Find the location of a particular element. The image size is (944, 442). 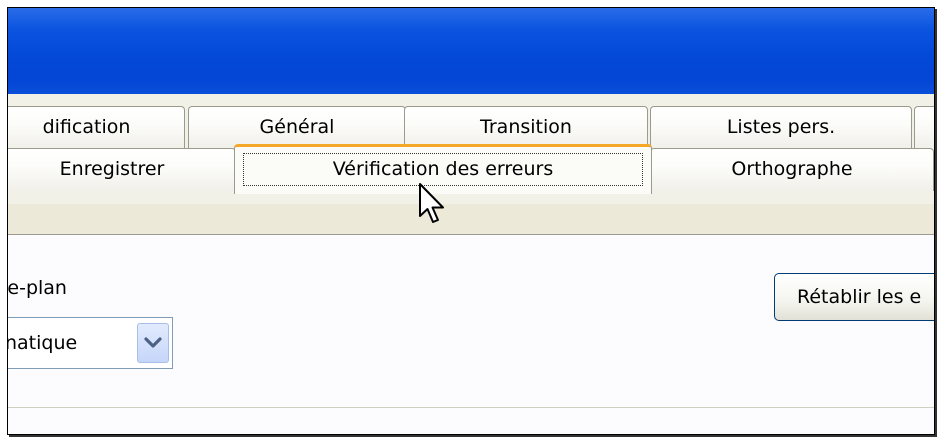

tab-general: Général is located at coordinates (297, 127).